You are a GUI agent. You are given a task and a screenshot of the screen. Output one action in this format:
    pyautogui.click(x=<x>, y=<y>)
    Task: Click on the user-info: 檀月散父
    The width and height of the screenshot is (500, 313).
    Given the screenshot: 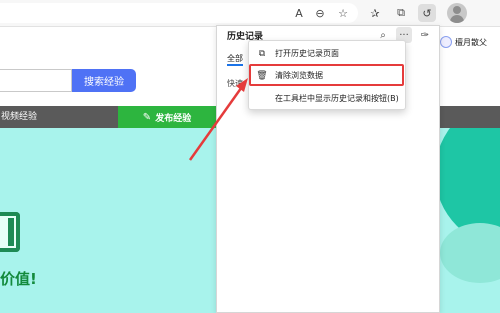 What is the action you would take?
    pyautogui.click(x=470, y=42)
    